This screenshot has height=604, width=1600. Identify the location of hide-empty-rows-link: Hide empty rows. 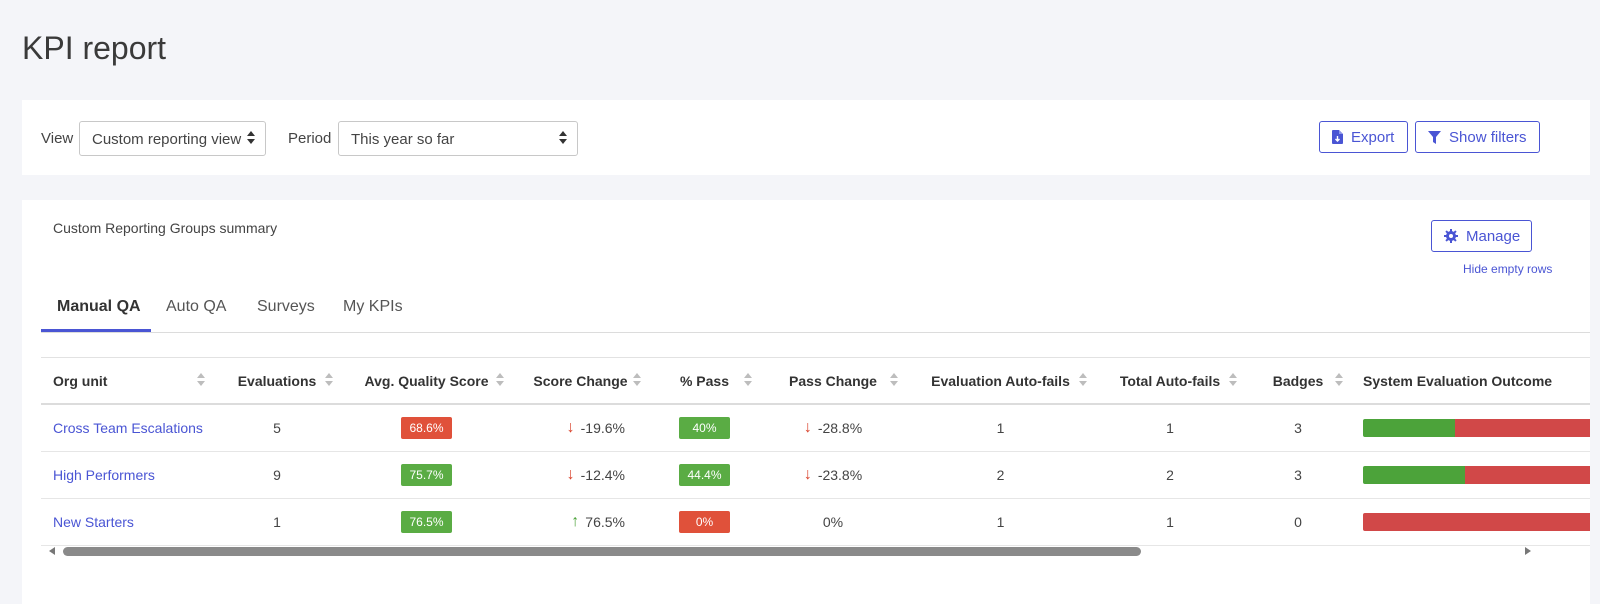
(1507, 269).